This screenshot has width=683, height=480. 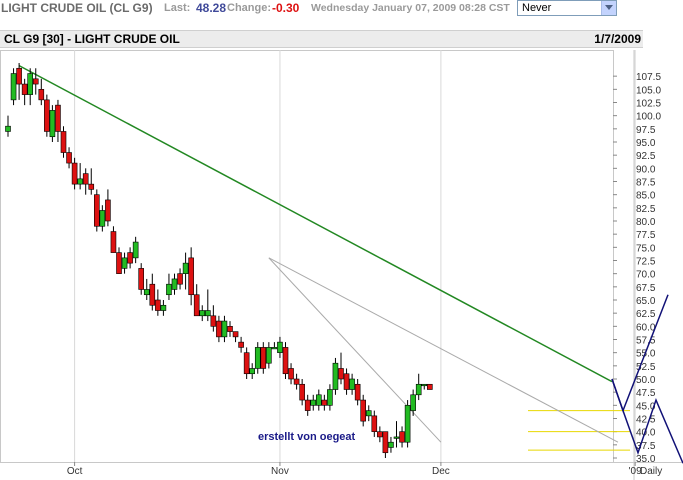 What do you see at coordinates (646, 183) in the screenshot?
I see `y-tick-label: 87.5` at bounding box center [646, 183].